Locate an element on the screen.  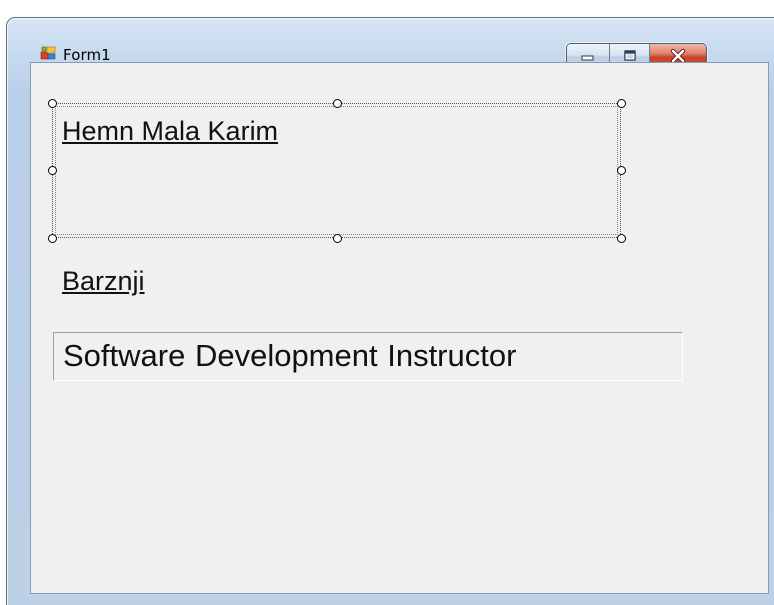
job-title-label: Software Development Instructor is located at coordinates (368, 356).